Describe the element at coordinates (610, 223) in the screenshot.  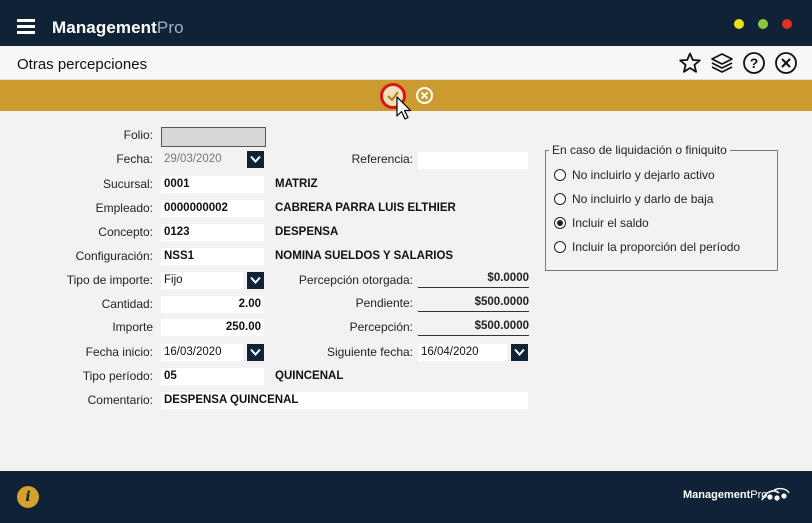
I see `radio-label: Incluir el saldo` at that location.